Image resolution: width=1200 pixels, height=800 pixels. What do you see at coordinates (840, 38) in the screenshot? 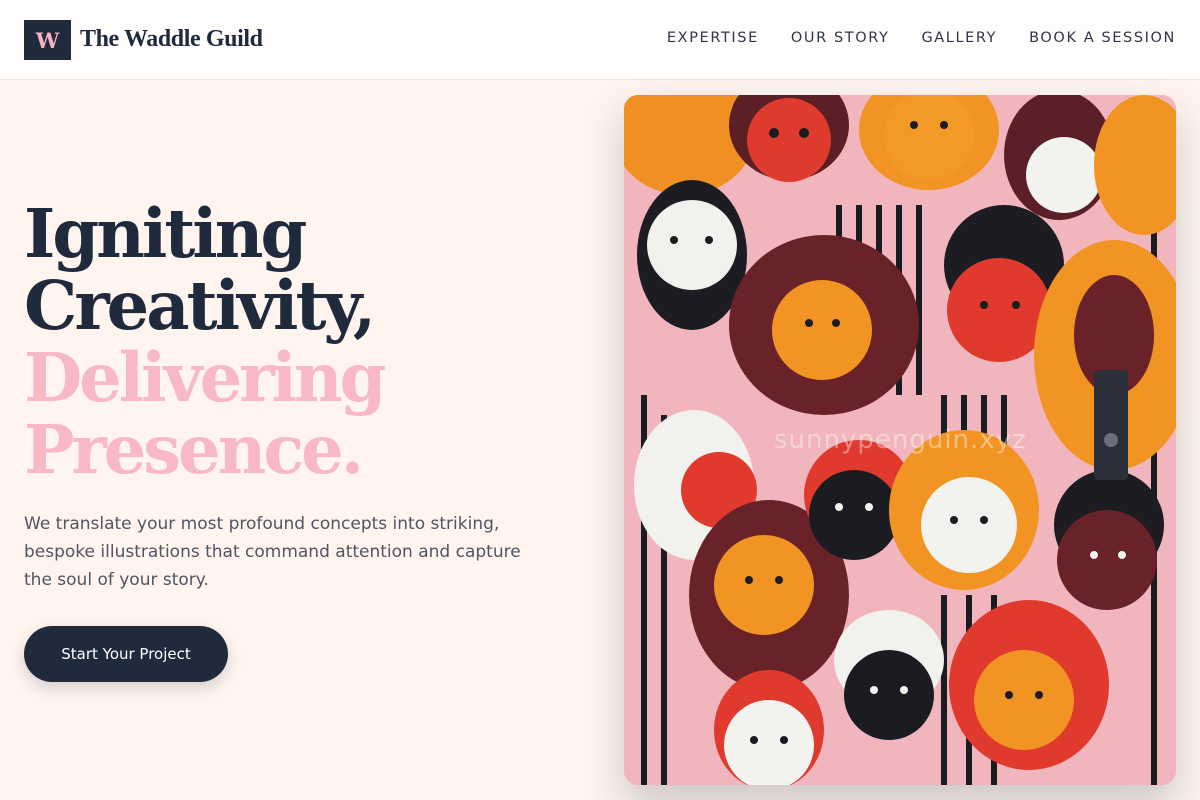
I see `nav-our-story: OUR STORY` at bounding box center [840, 38].